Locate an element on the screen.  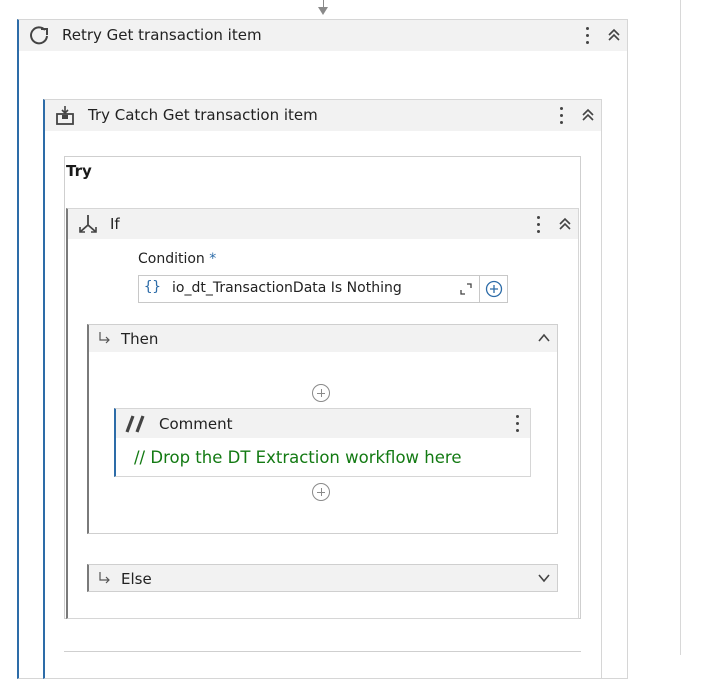
try-catch-collapse-icon is located at coordinates (588, 115).